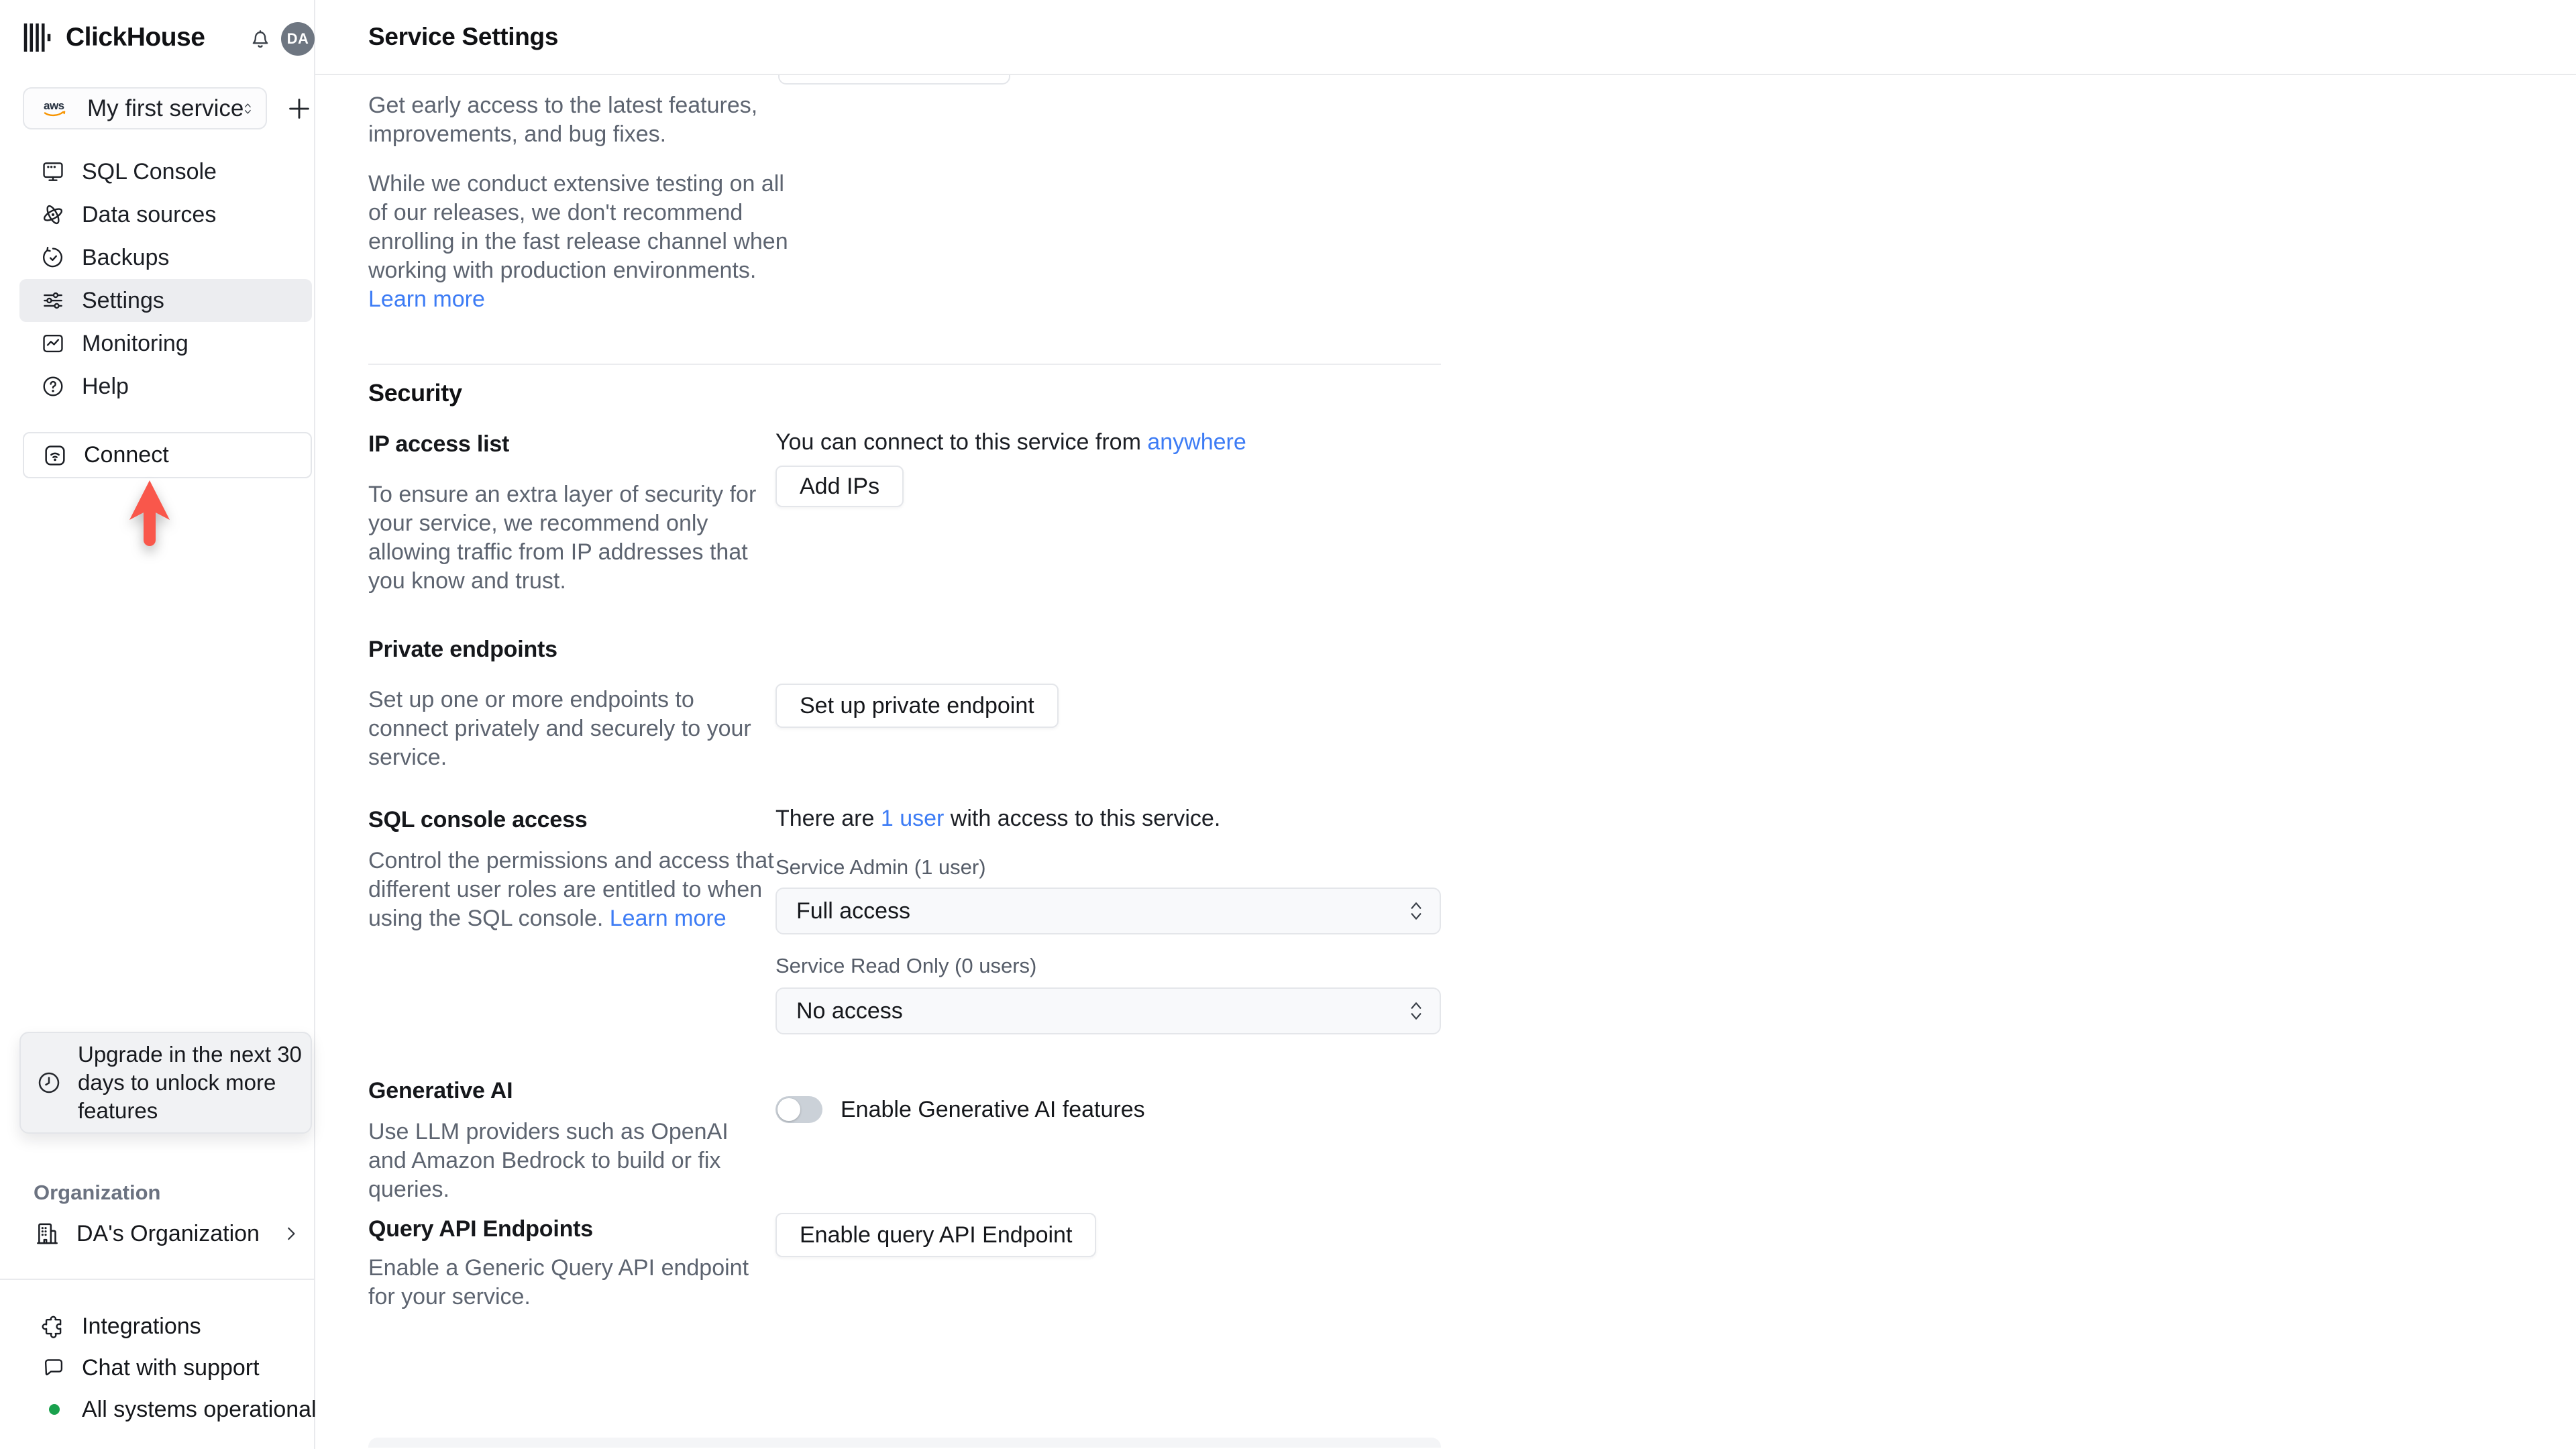 This screenshot has height=1449, width=2576. I want to click on clock-icon, so click(49, 1082).